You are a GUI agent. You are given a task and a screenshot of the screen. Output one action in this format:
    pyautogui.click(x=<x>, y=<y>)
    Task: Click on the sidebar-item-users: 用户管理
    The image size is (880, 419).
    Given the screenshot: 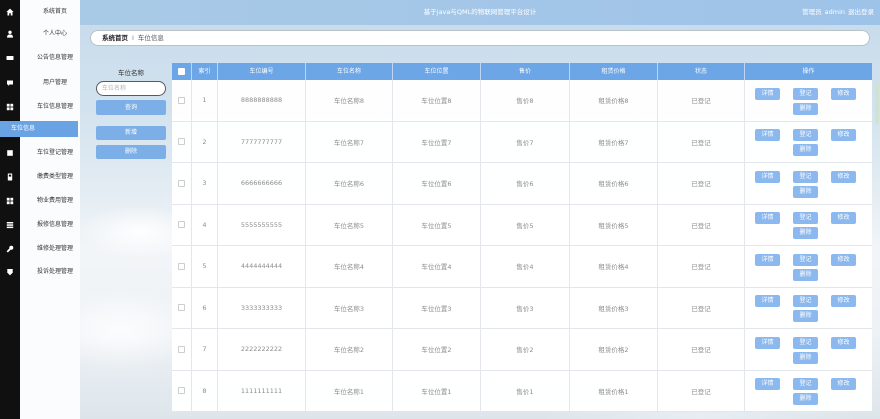 What is the action you would take?
    pyautogui.click(x=40, y=83)
    